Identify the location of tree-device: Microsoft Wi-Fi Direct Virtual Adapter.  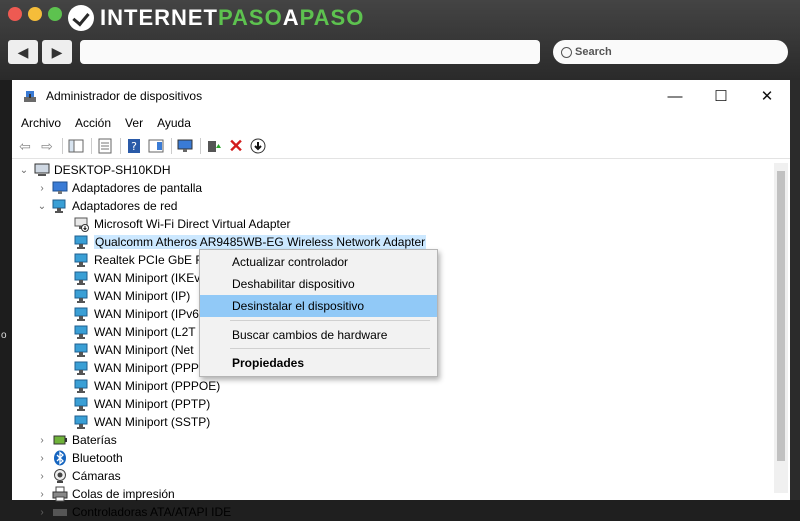
(182, 224).